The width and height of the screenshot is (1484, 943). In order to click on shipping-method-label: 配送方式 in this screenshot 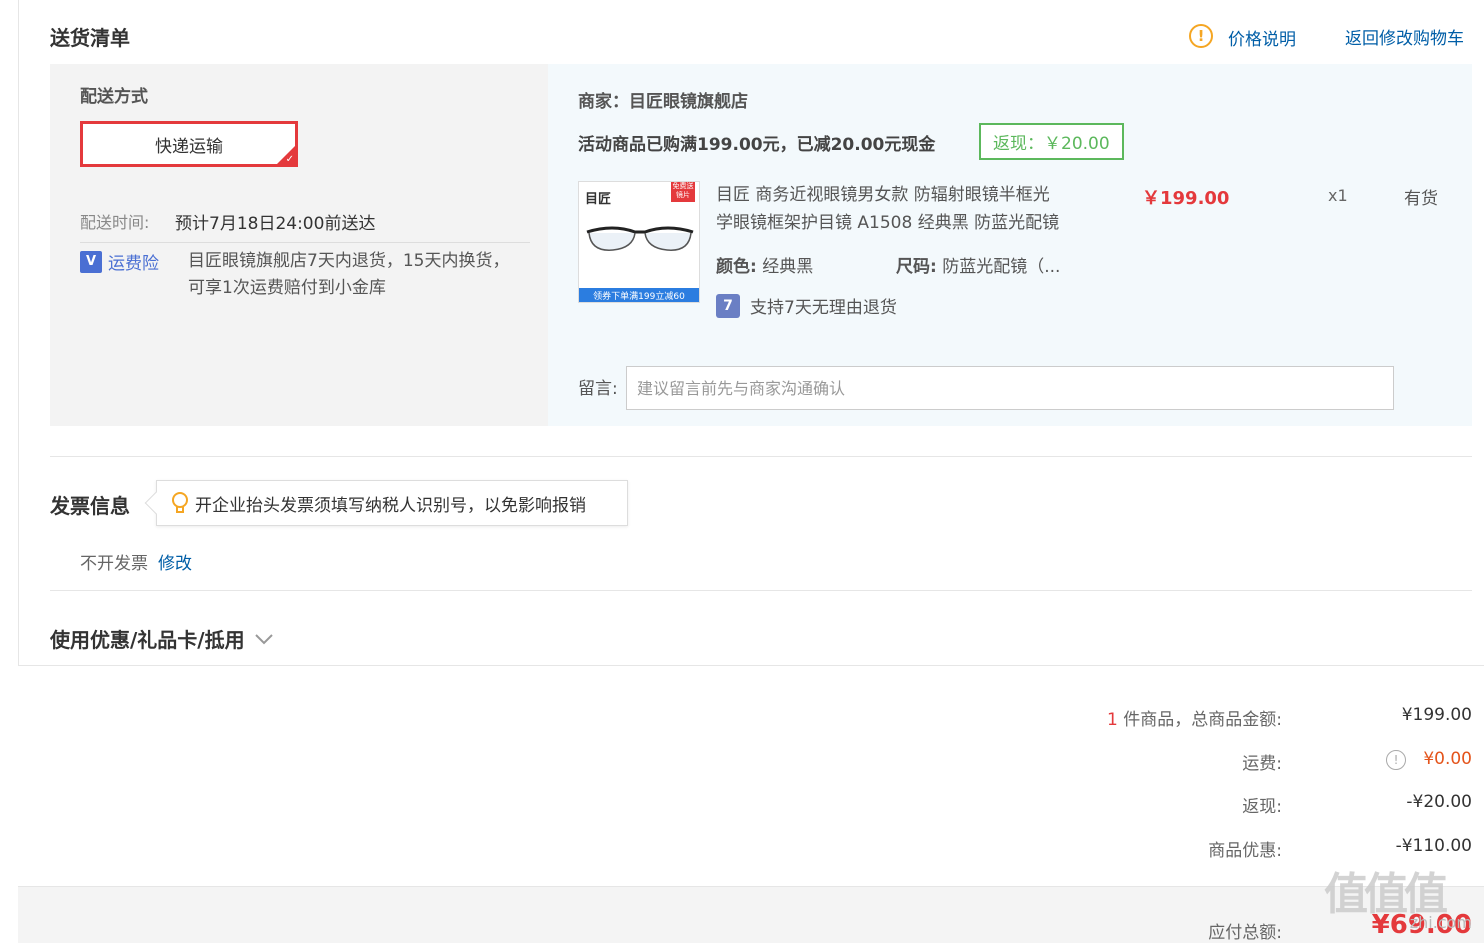, I will do `click(114, 97)`.